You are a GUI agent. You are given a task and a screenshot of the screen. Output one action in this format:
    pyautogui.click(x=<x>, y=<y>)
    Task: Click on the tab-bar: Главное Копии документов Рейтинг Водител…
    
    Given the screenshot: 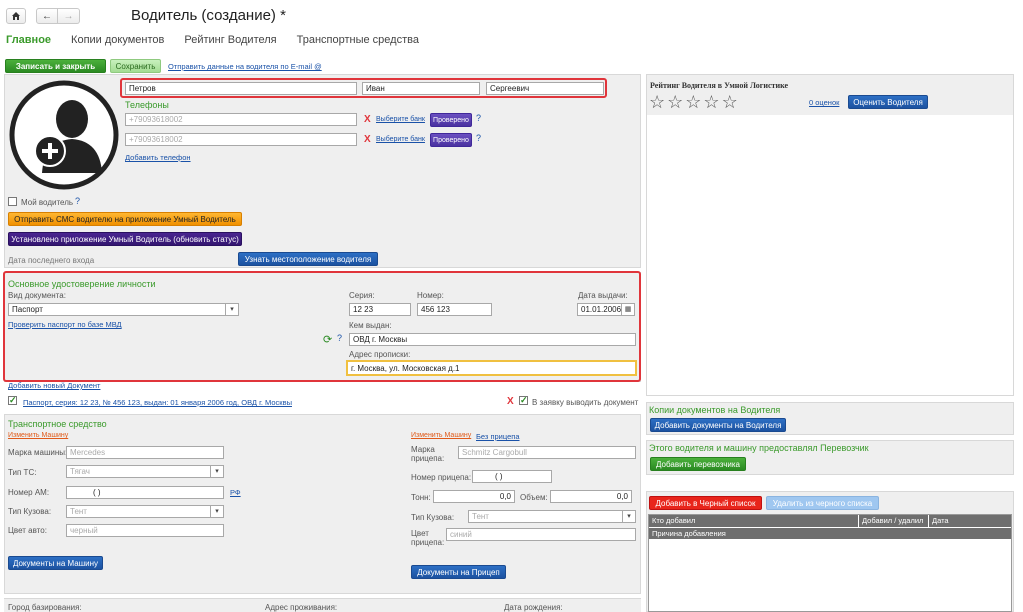 What is the action you would take?
    pyautogui.click(x=212, y=40)
    